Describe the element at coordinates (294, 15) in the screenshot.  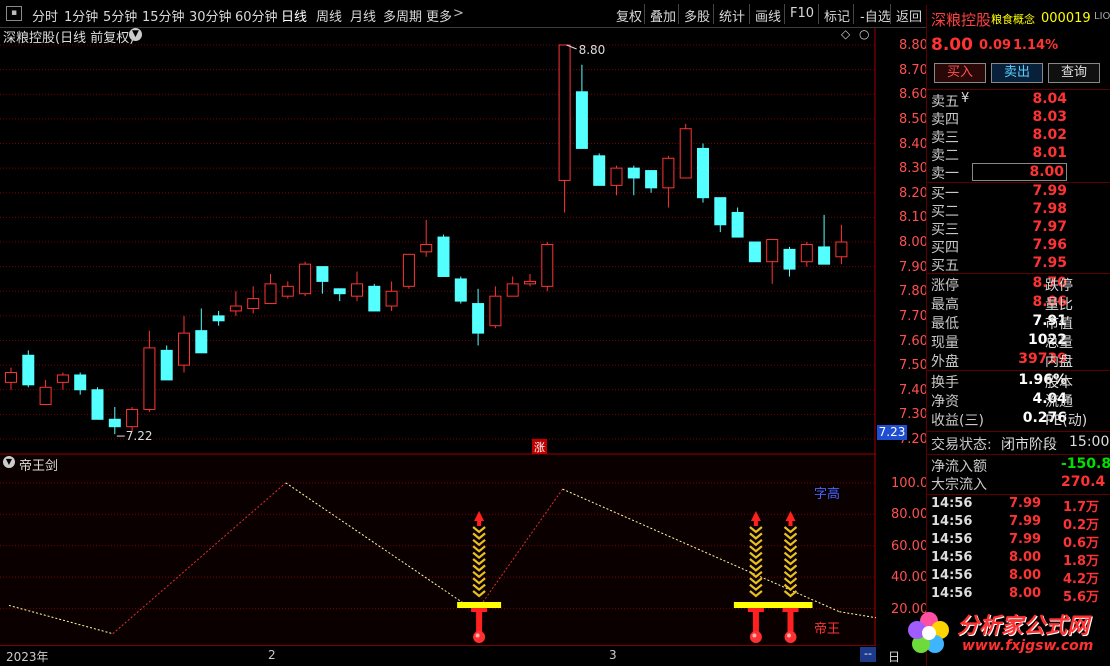
I see `period-tab: 日线` at that location.